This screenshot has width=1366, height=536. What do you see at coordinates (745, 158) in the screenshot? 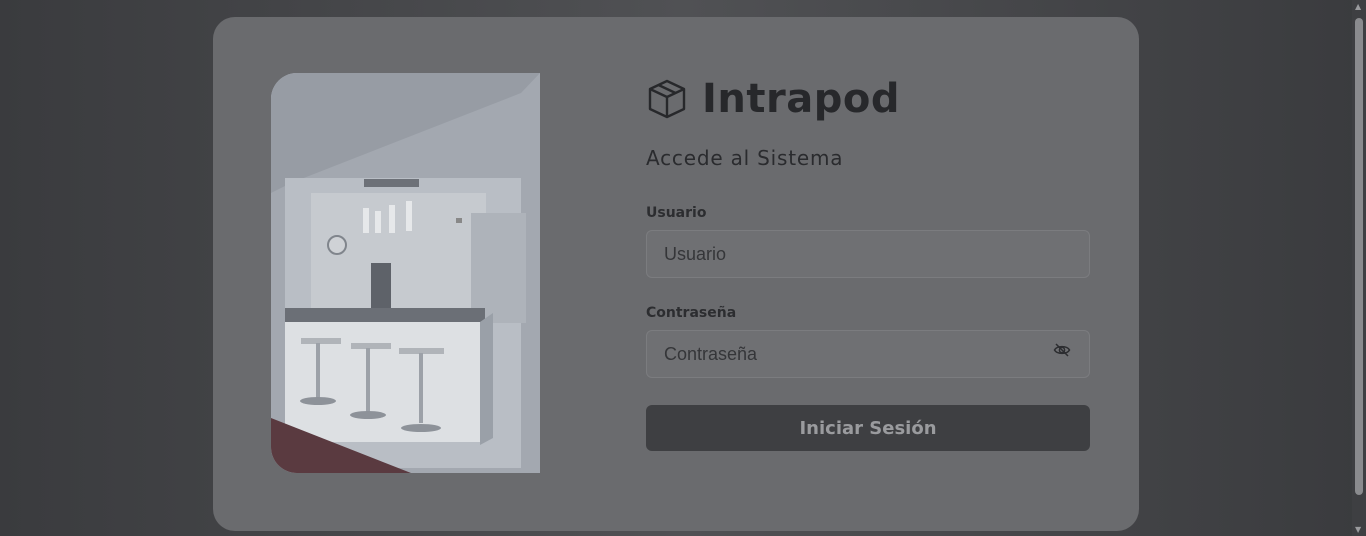
I see `login-subtitle: Accede al Sistema` at bounding box center [745, 158].